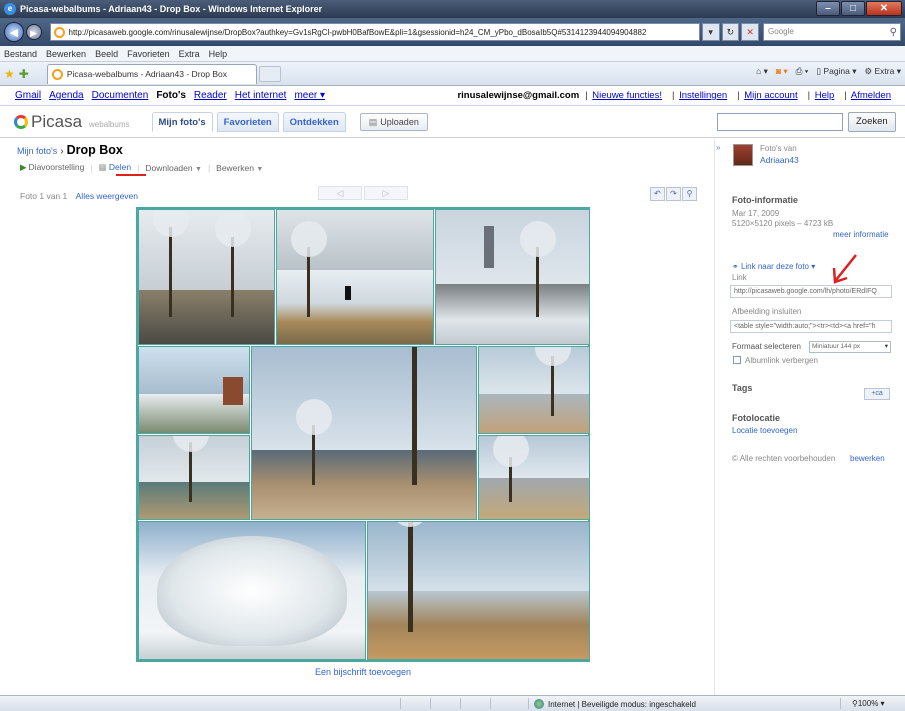  Describe the element at coordinates (269, 73) in the screenshot. I see `new-tab-button` at that location.